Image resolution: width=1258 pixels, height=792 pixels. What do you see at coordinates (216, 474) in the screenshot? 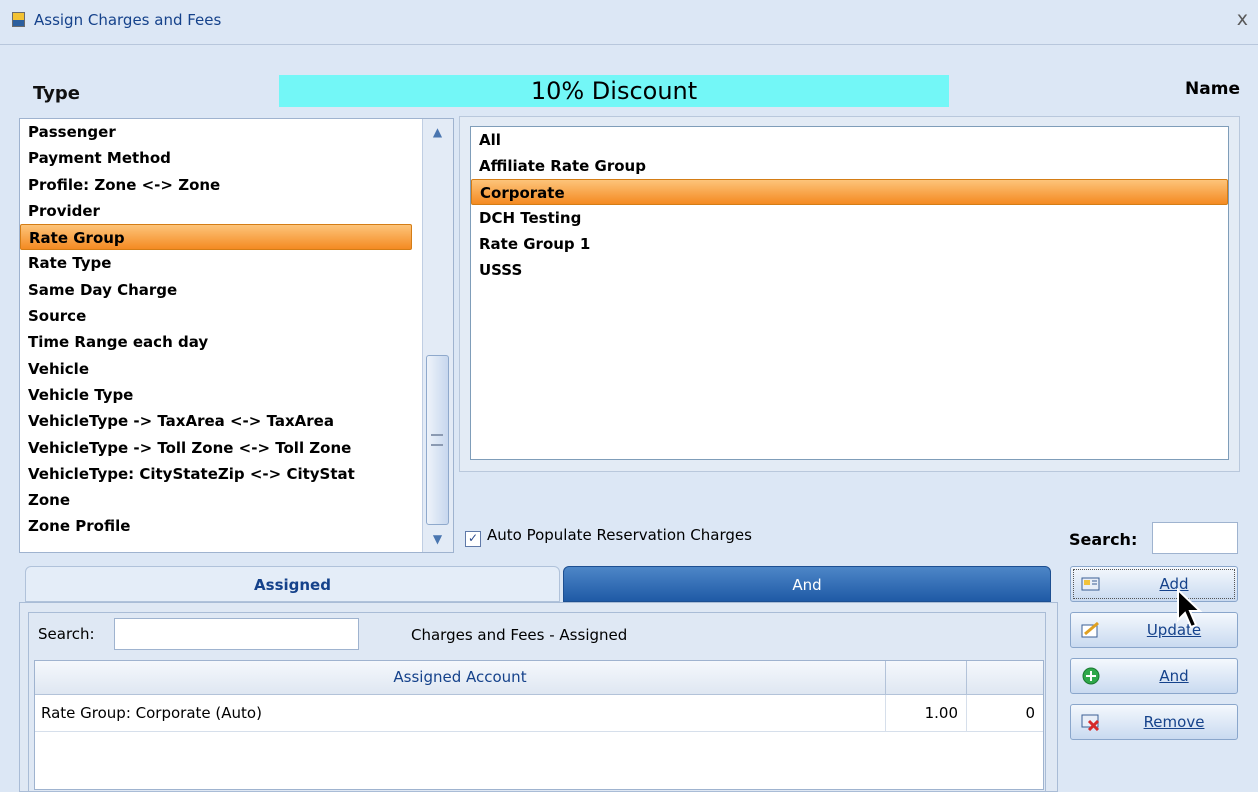
I see `type-item: VehicleType: CityStateZip <-> CityStat` at bounding box center [216, 474].